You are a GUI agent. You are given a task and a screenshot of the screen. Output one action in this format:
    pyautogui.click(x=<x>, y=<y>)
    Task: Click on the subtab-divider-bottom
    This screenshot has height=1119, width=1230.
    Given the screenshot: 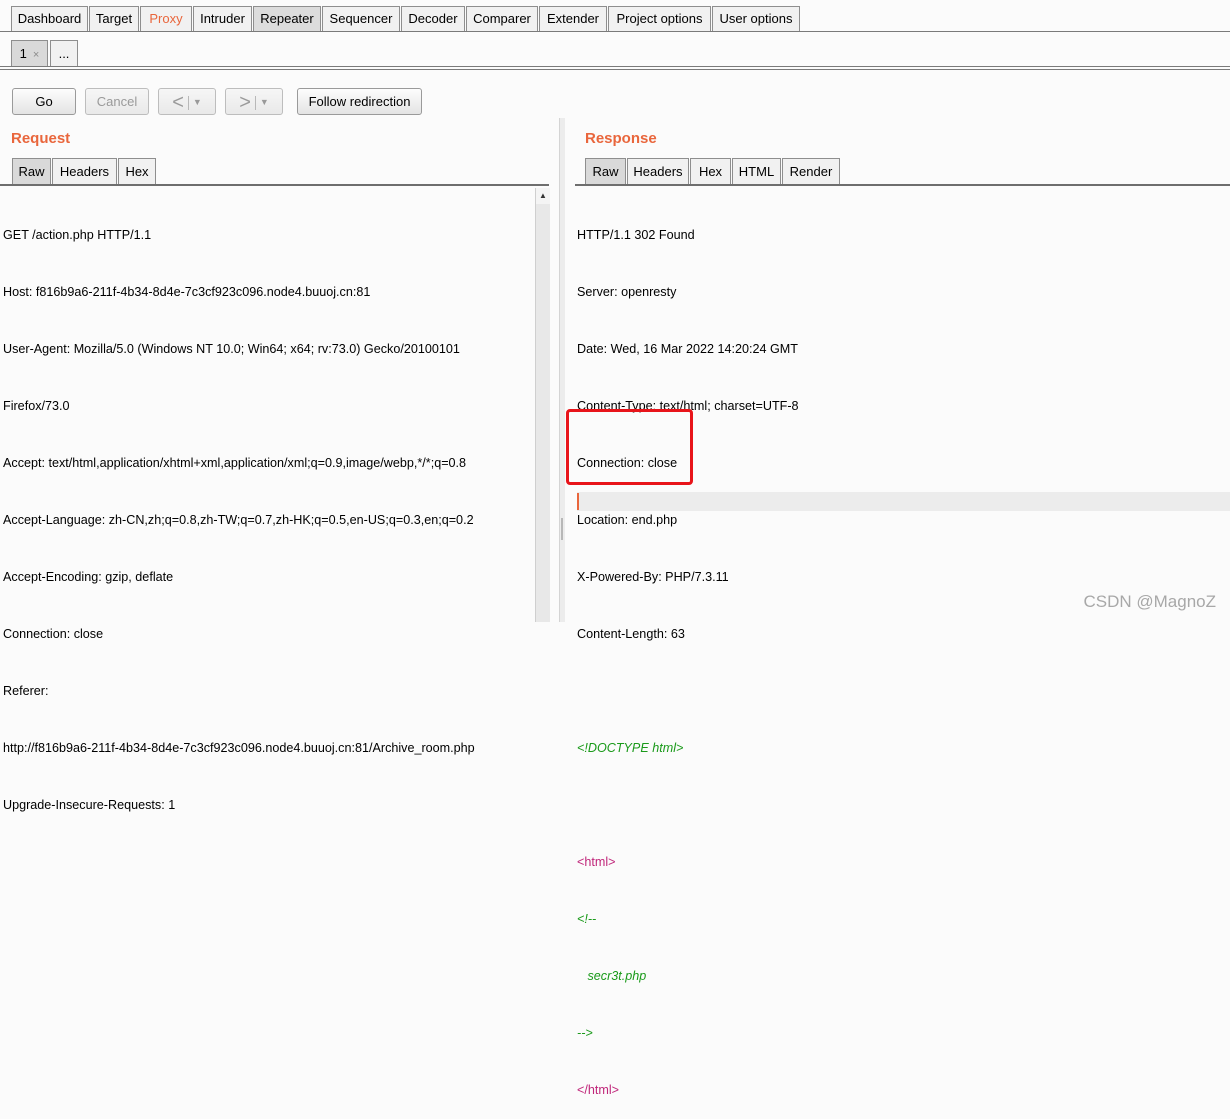 What is the action you would take?
    pyautogui.click(x=615, y=69)
    